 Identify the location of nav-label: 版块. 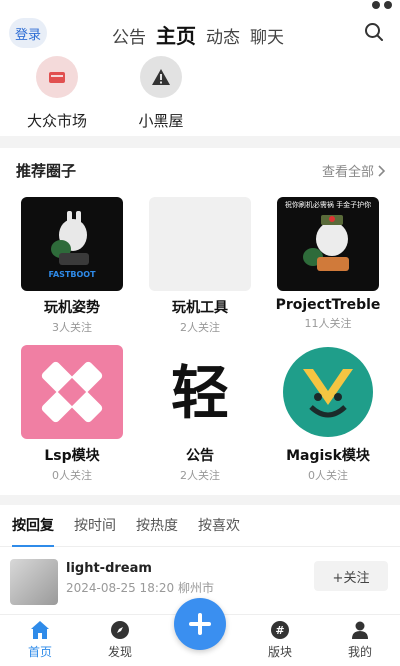
(279, 652).